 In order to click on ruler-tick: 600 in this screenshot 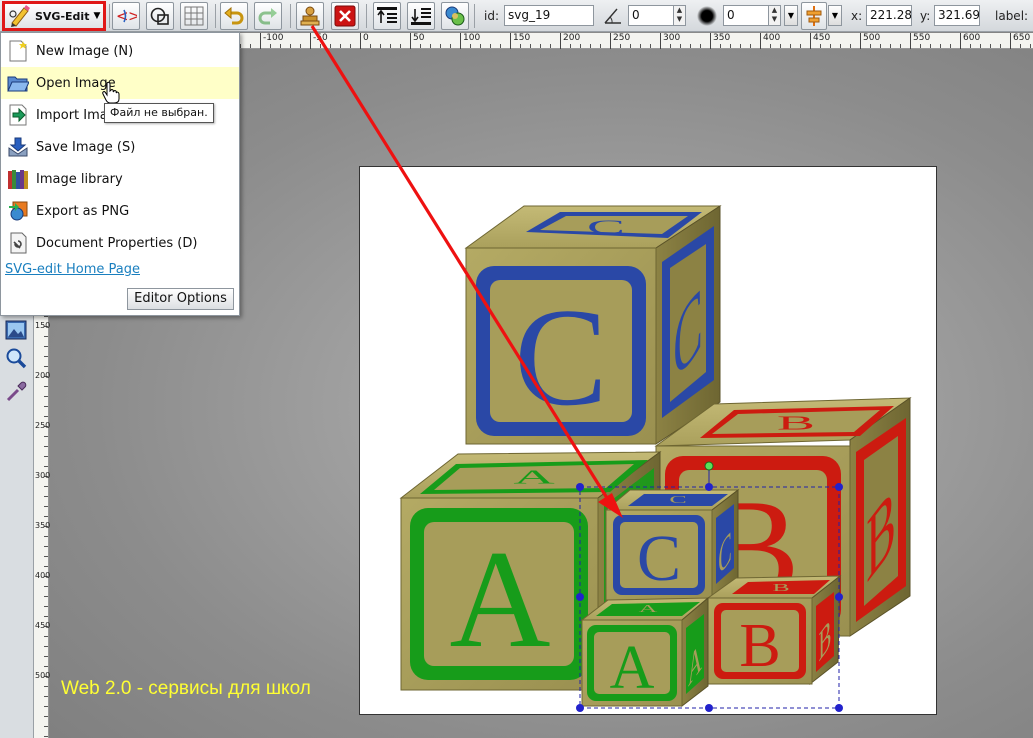, I will do `click(970, 41)`.